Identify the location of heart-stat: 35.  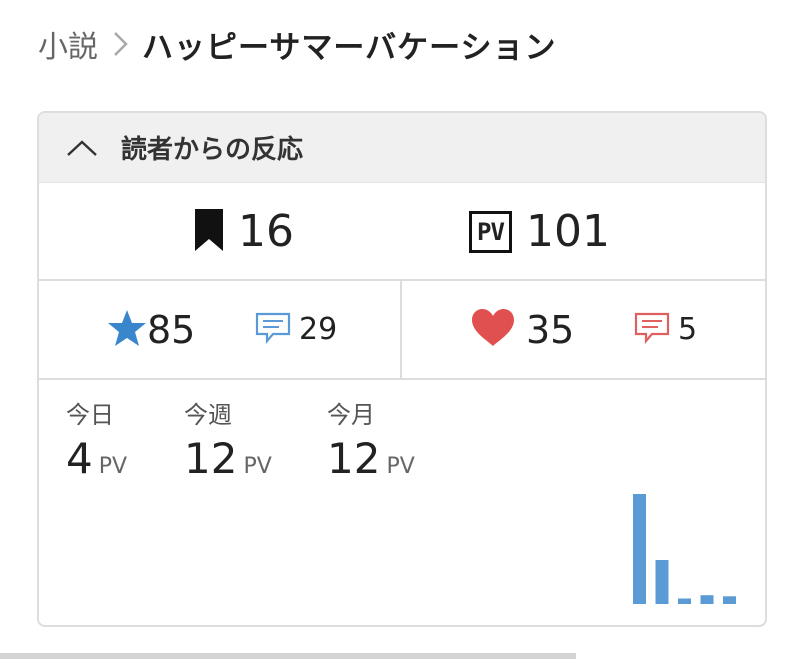
(522, 329).